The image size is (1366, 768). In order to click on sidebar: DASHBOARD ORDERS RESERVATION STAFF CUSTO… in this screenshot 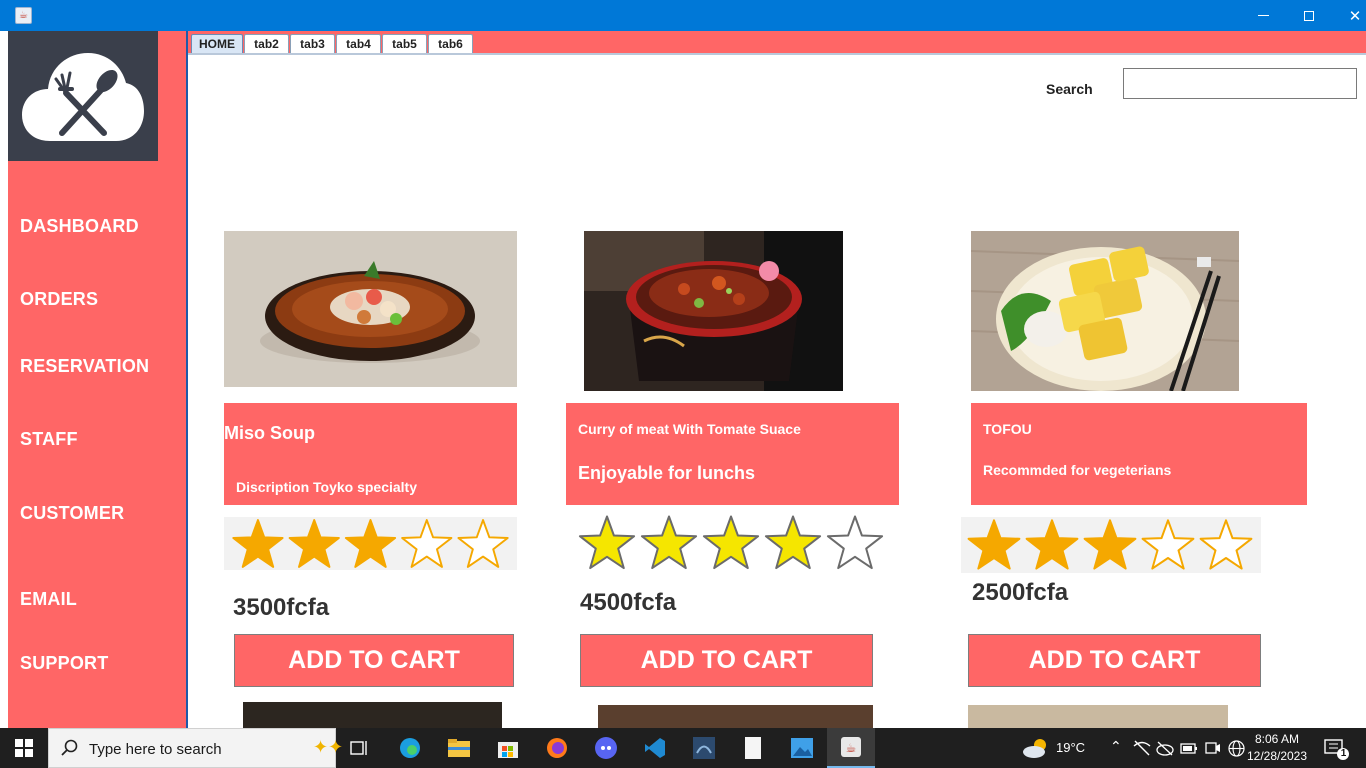, I will do `click(97, 379)`.